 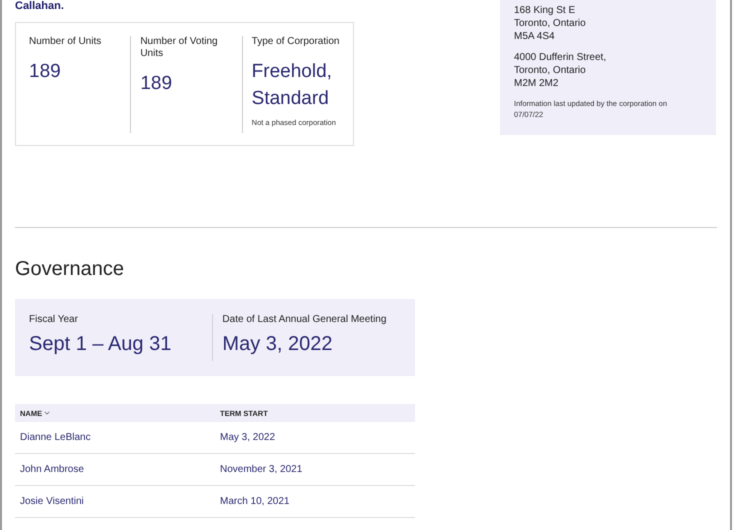 What do you see at coordinates (184, 7) in the screenshot?
I see `link: Callahan.` at bounding box center [184, 7].